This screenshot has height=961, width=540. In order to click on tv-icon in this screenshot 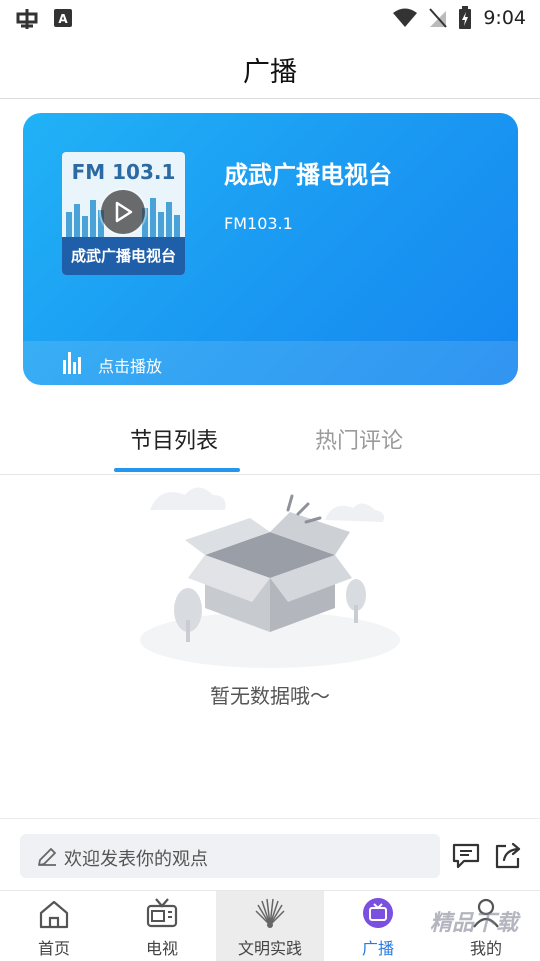, I will do `click(162, 913)`.